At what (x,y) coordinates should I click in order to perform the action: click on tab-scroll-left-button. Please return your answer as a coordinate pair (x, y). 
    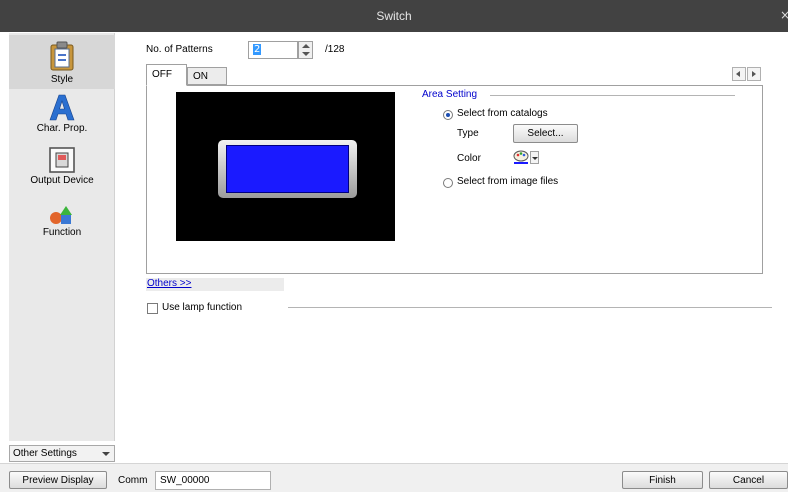
    Looking at the image, I should click on (739, 74).